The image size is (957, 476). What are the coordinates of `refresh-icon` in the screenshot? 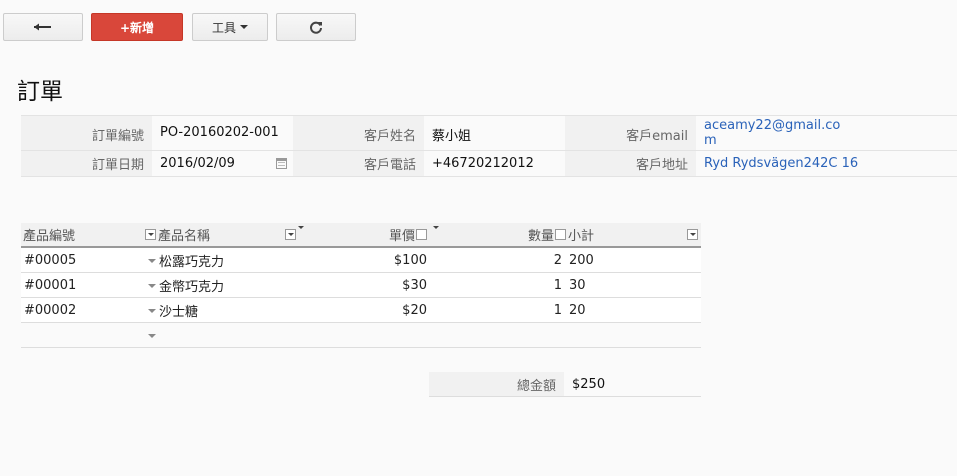 It's located at (316, 27).